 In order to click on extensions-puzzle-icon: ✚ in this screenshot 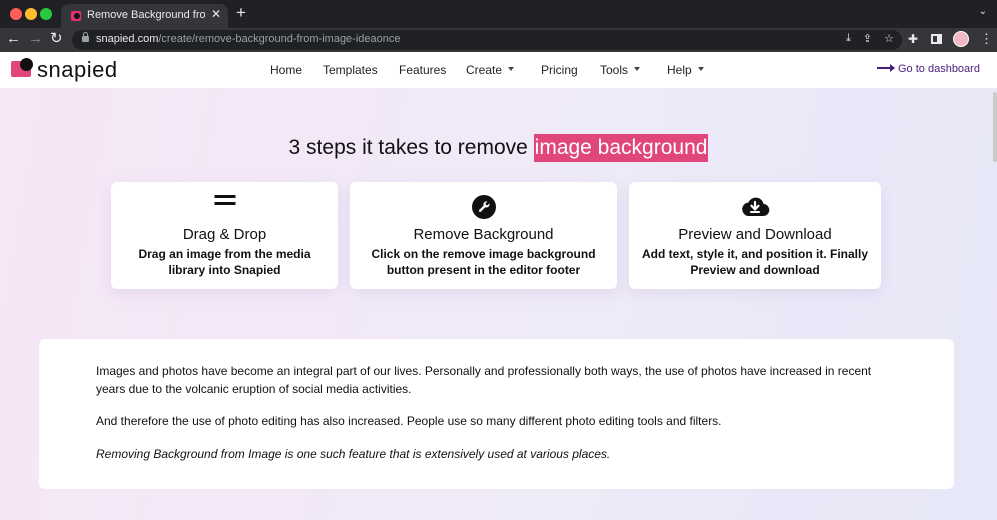, I will do `click(914, 39)`.